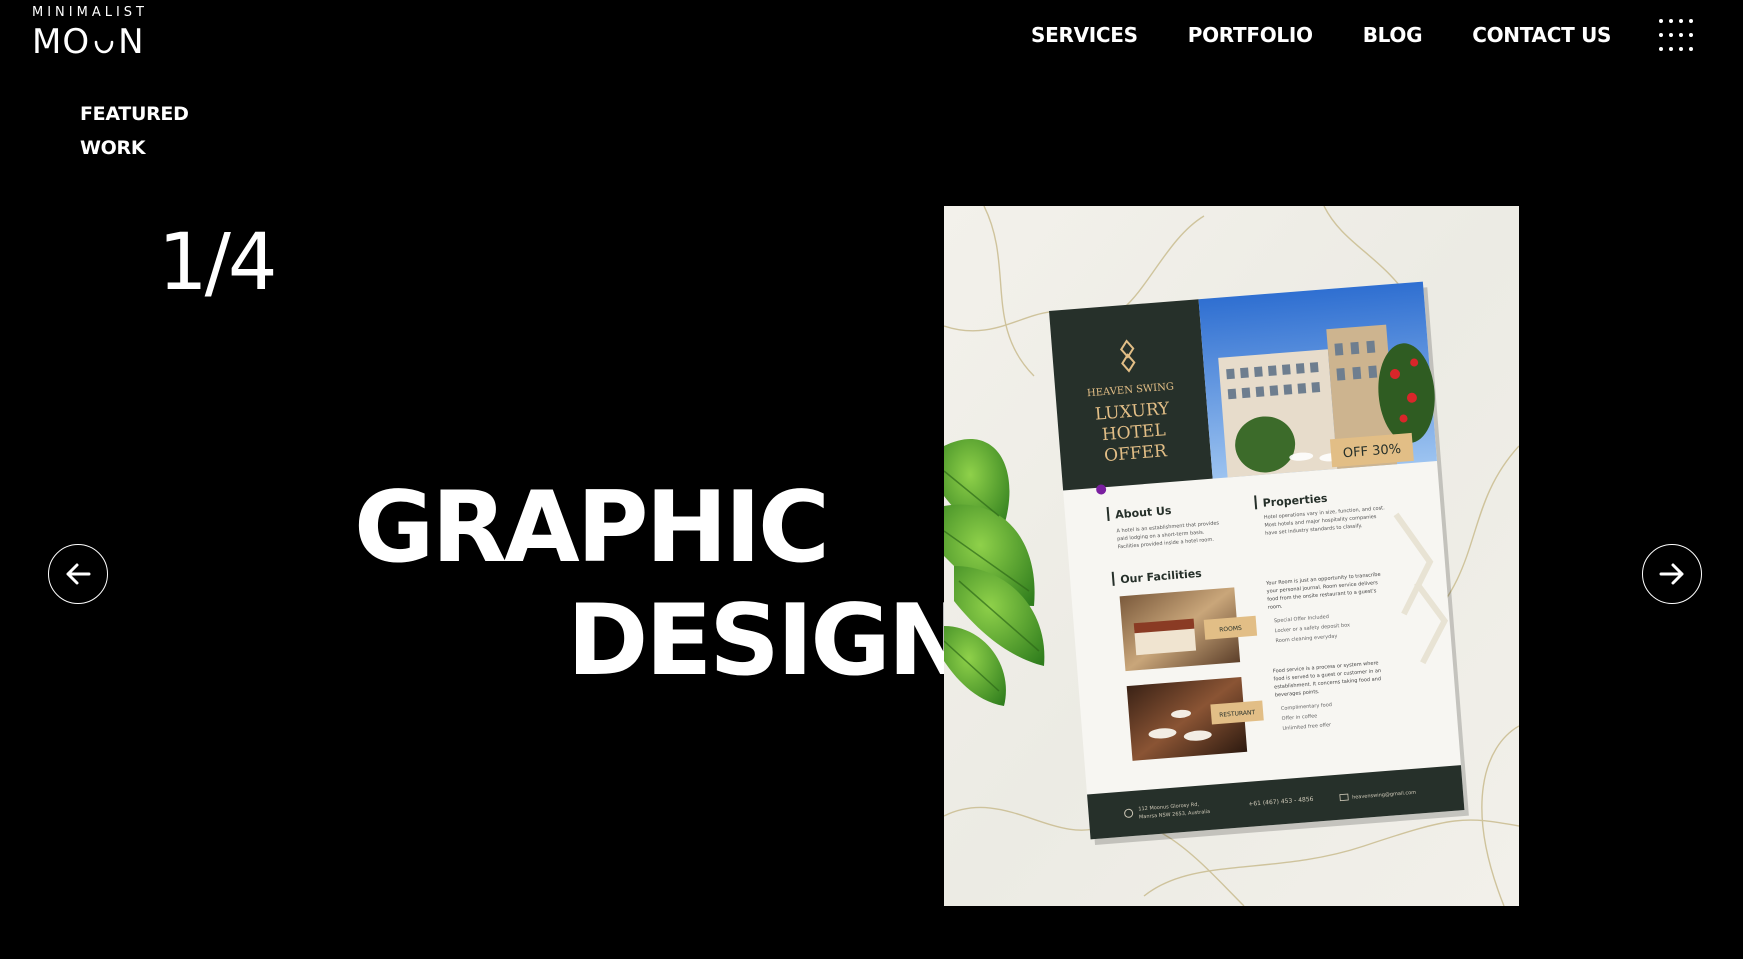 Image resolution: width=1743 pixels, height=959 pixels. I want to click on main-nav: SERVICES PORTFOLIO BLOG CONTACT US, so click(1362, 35).